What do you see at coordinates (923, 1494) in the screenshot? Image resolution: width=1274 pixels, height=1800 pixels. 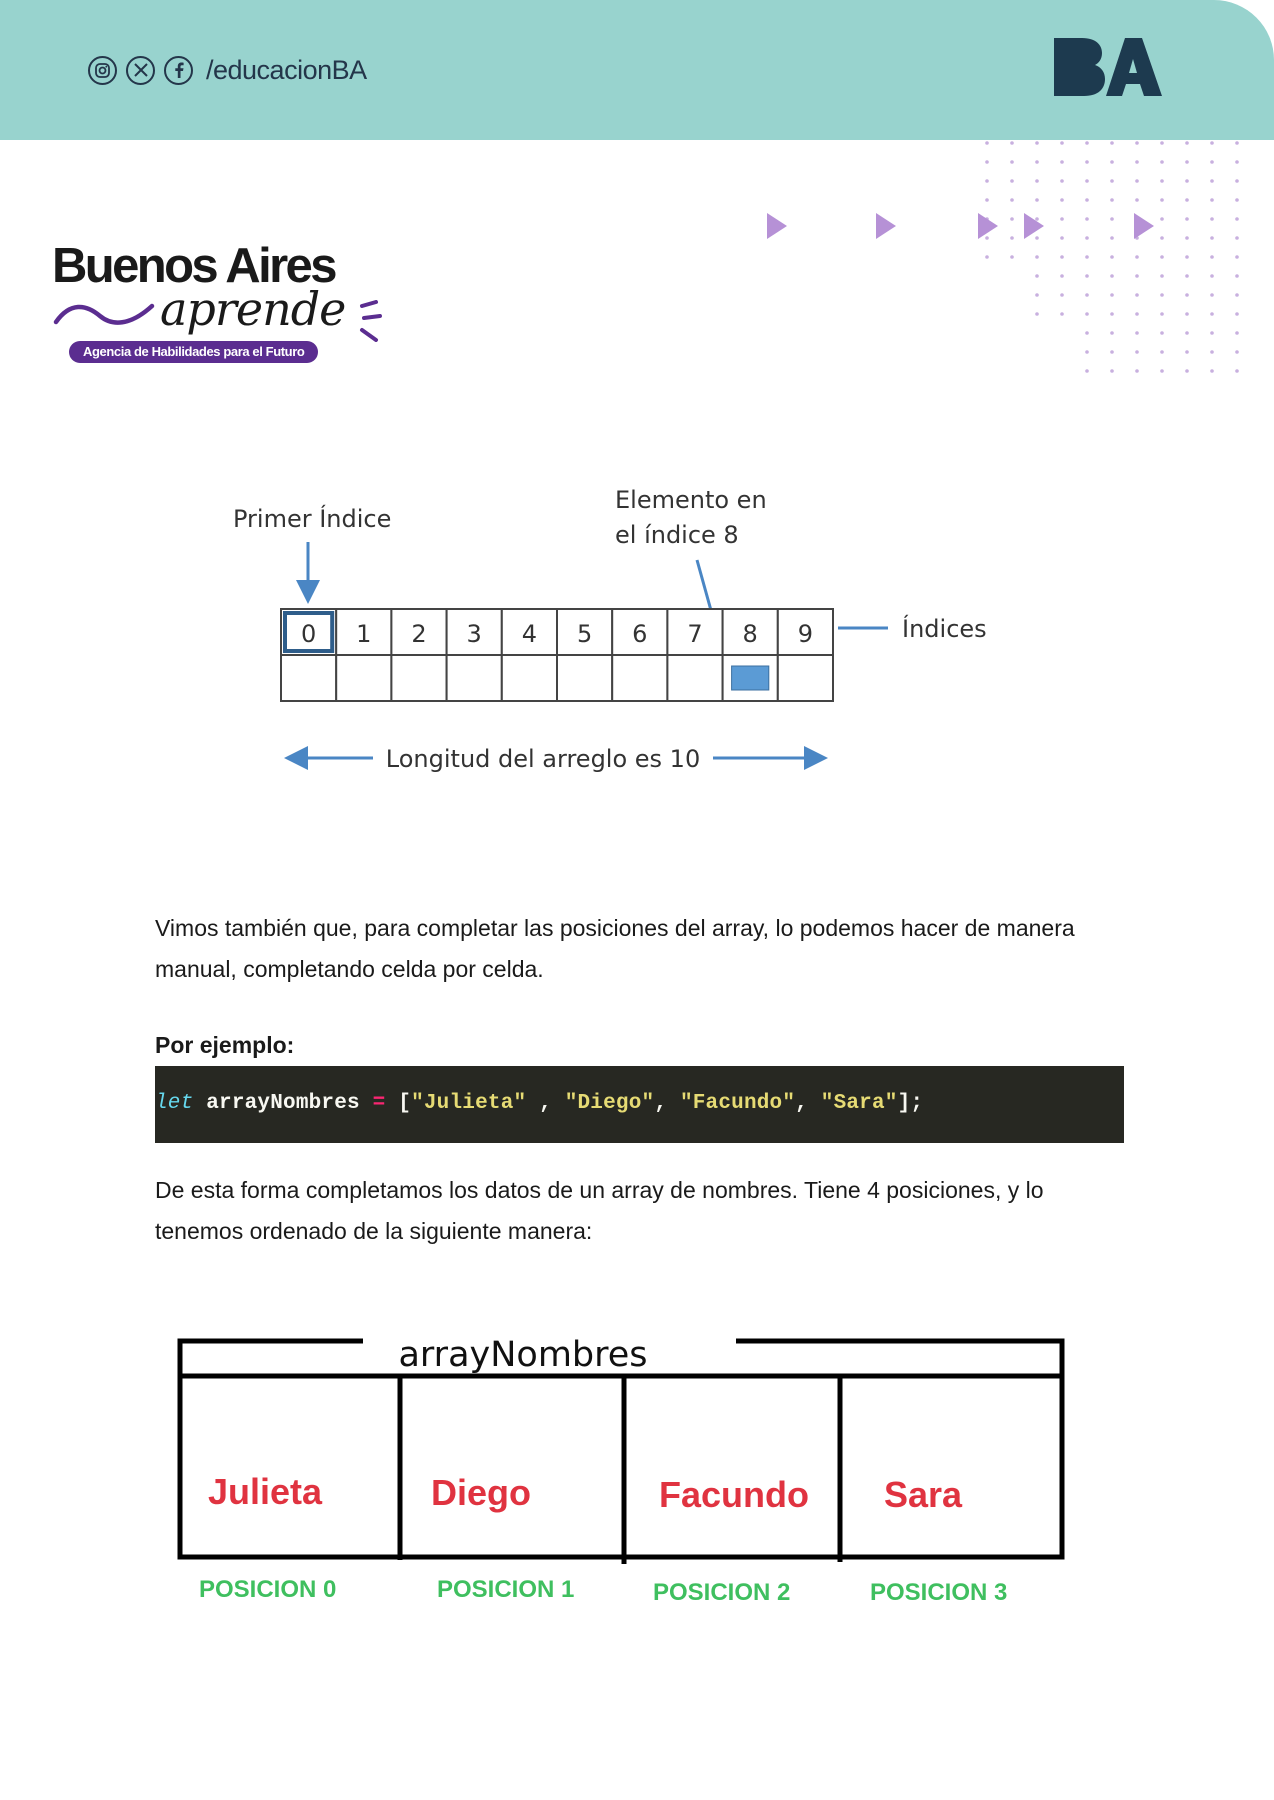 I see `name-value: Sara` at bounding box center [923, 1494].